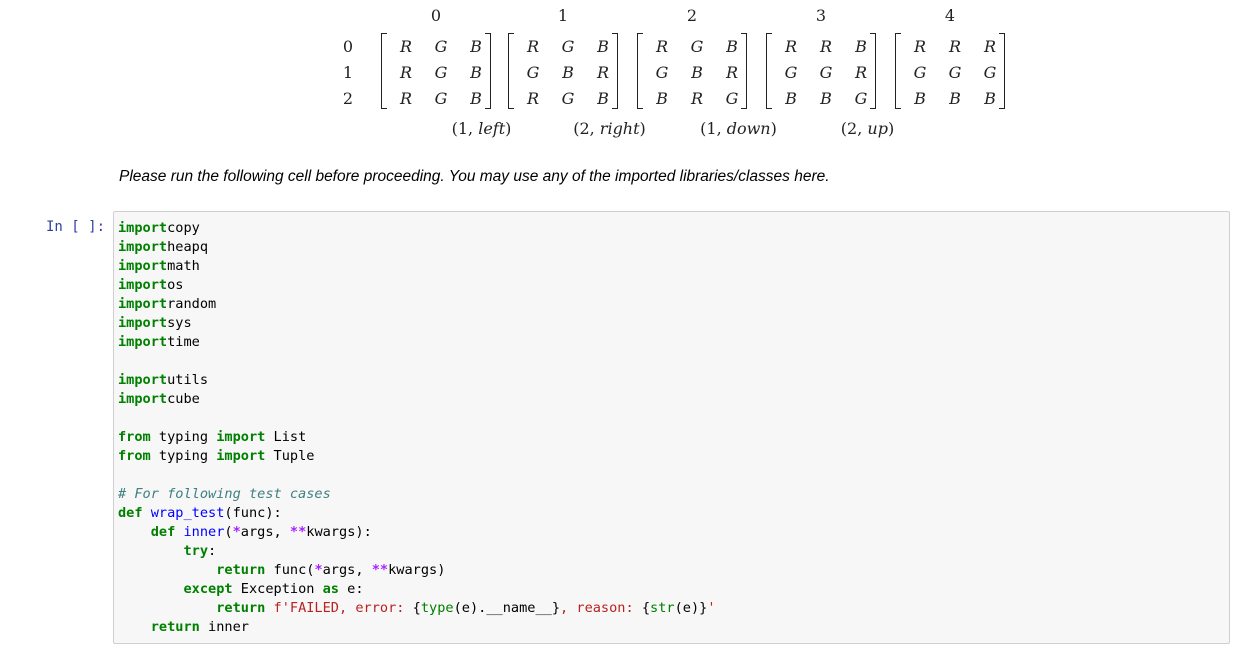  I want to click on column-index-0: 0, so click(436, 15).